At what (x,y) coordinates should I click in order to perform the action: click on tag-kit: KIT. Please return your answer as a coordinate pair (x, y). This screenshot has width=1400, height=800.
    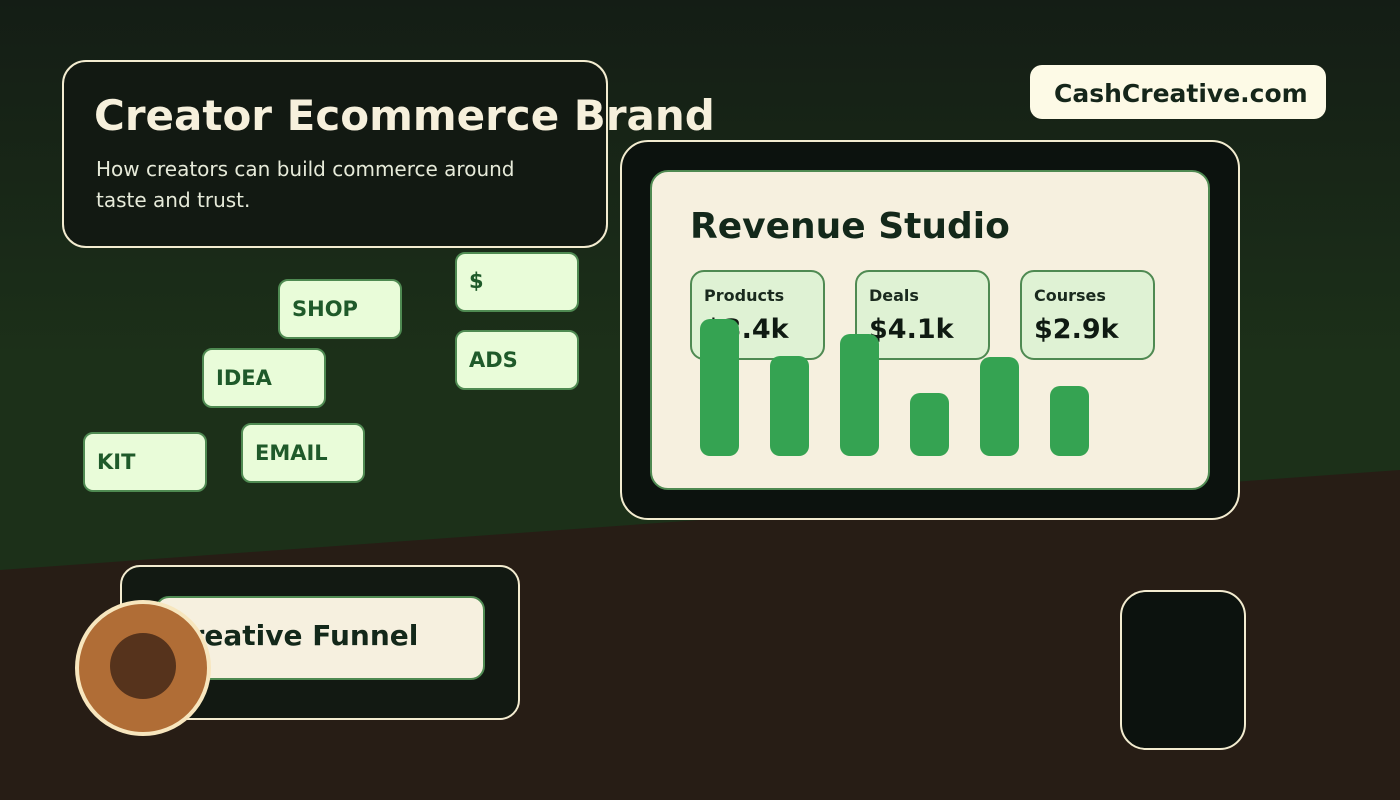
    Looking at the image, I should click on (145, 462).